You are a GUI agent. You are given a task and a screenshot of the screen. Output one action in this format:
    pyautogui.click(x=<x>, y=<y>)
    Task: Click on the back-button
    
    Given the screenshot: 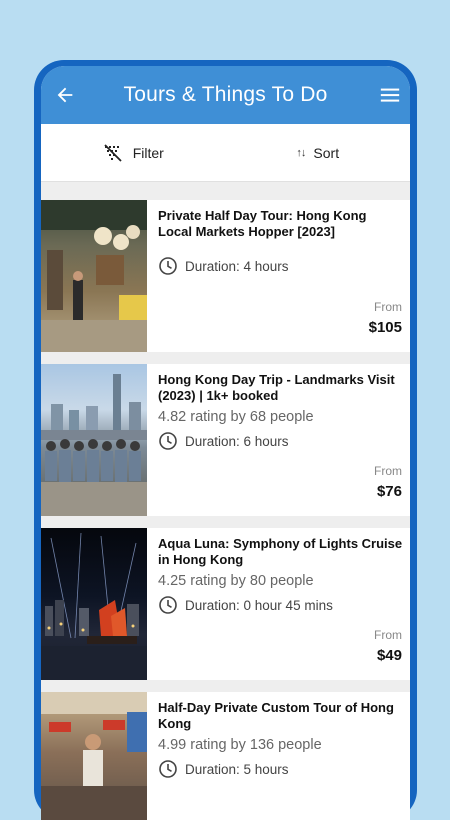 What is the action you would take?
    pyautogui.click(x=65, y=95)
    